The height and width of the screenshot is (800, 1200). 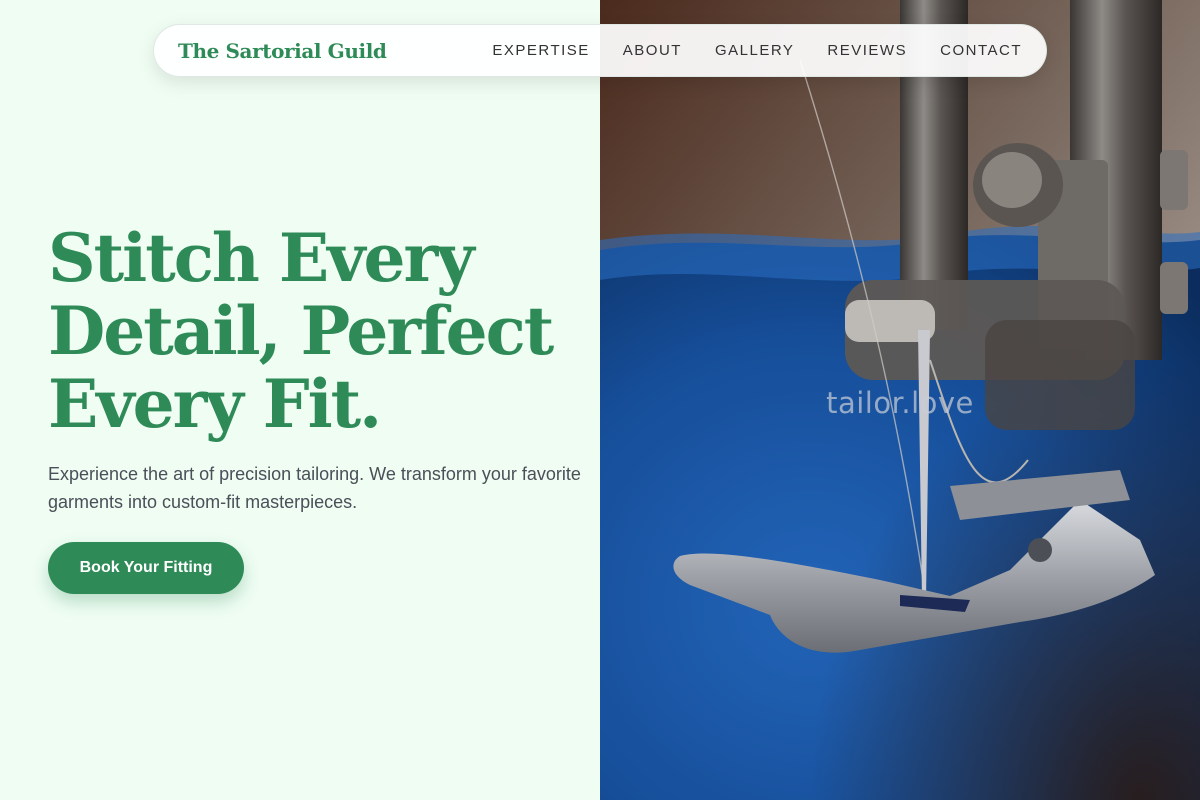 What do you see at coordinates (282, 51) in the screenshot?
I see `brand-logo-link: The Sartorial Guild` at bounding box center [282, 51].